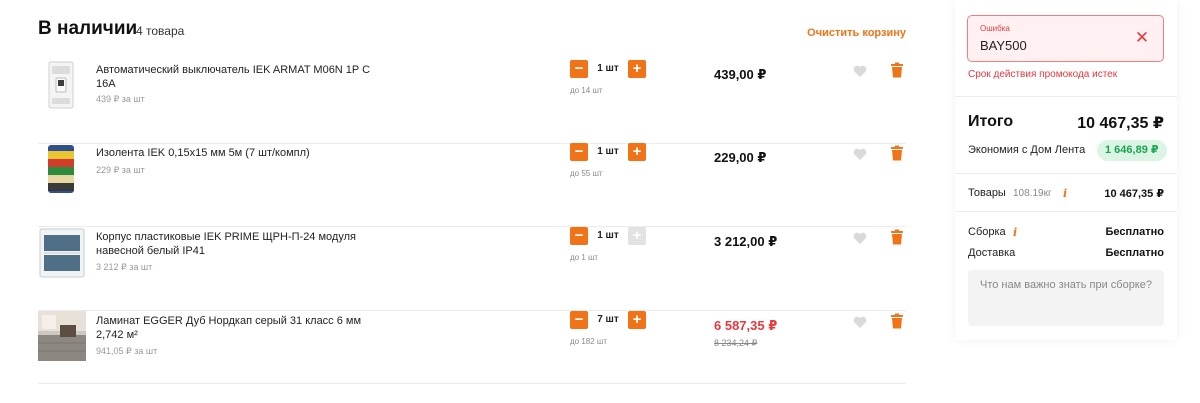  What do you see at coordinates (233, 153) in the screenshot?
I see `product-name: Изолента IEK 0,15x15 мм 5м (7 шт/компл)` at bounding box center [233, 153].